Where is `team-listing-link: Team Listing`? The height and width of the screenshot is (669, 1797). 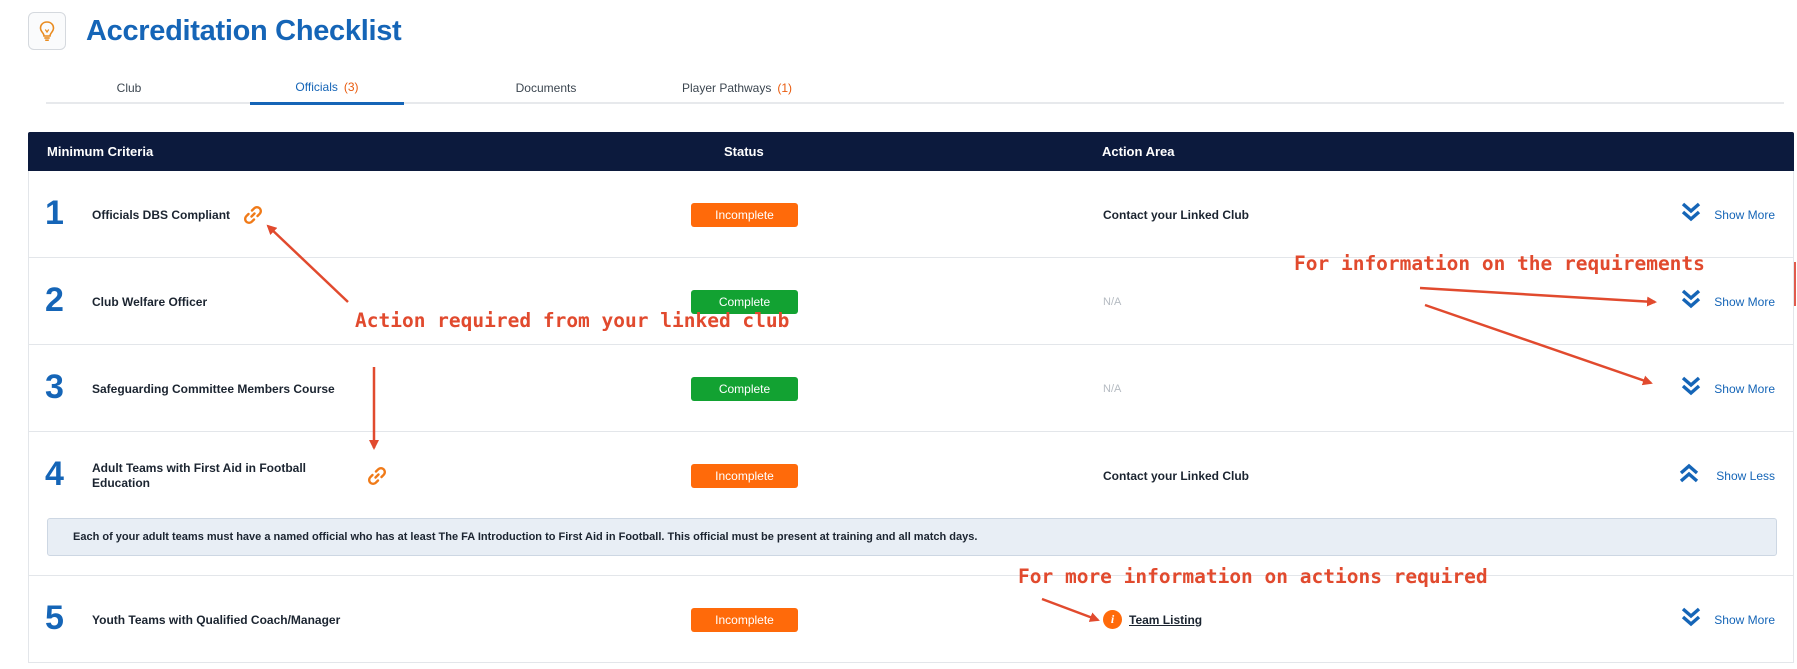 team-listing-link: Team Listing is located at coordinates (1165, 620).